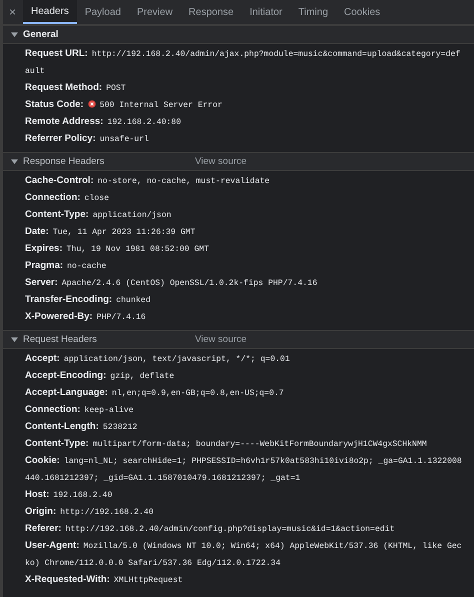 This screenshot has width=474, height=597. Describe the element at coordinates (81, 427) in the screenshot. I see `header-line: Content-Length: 5238212` at that location.